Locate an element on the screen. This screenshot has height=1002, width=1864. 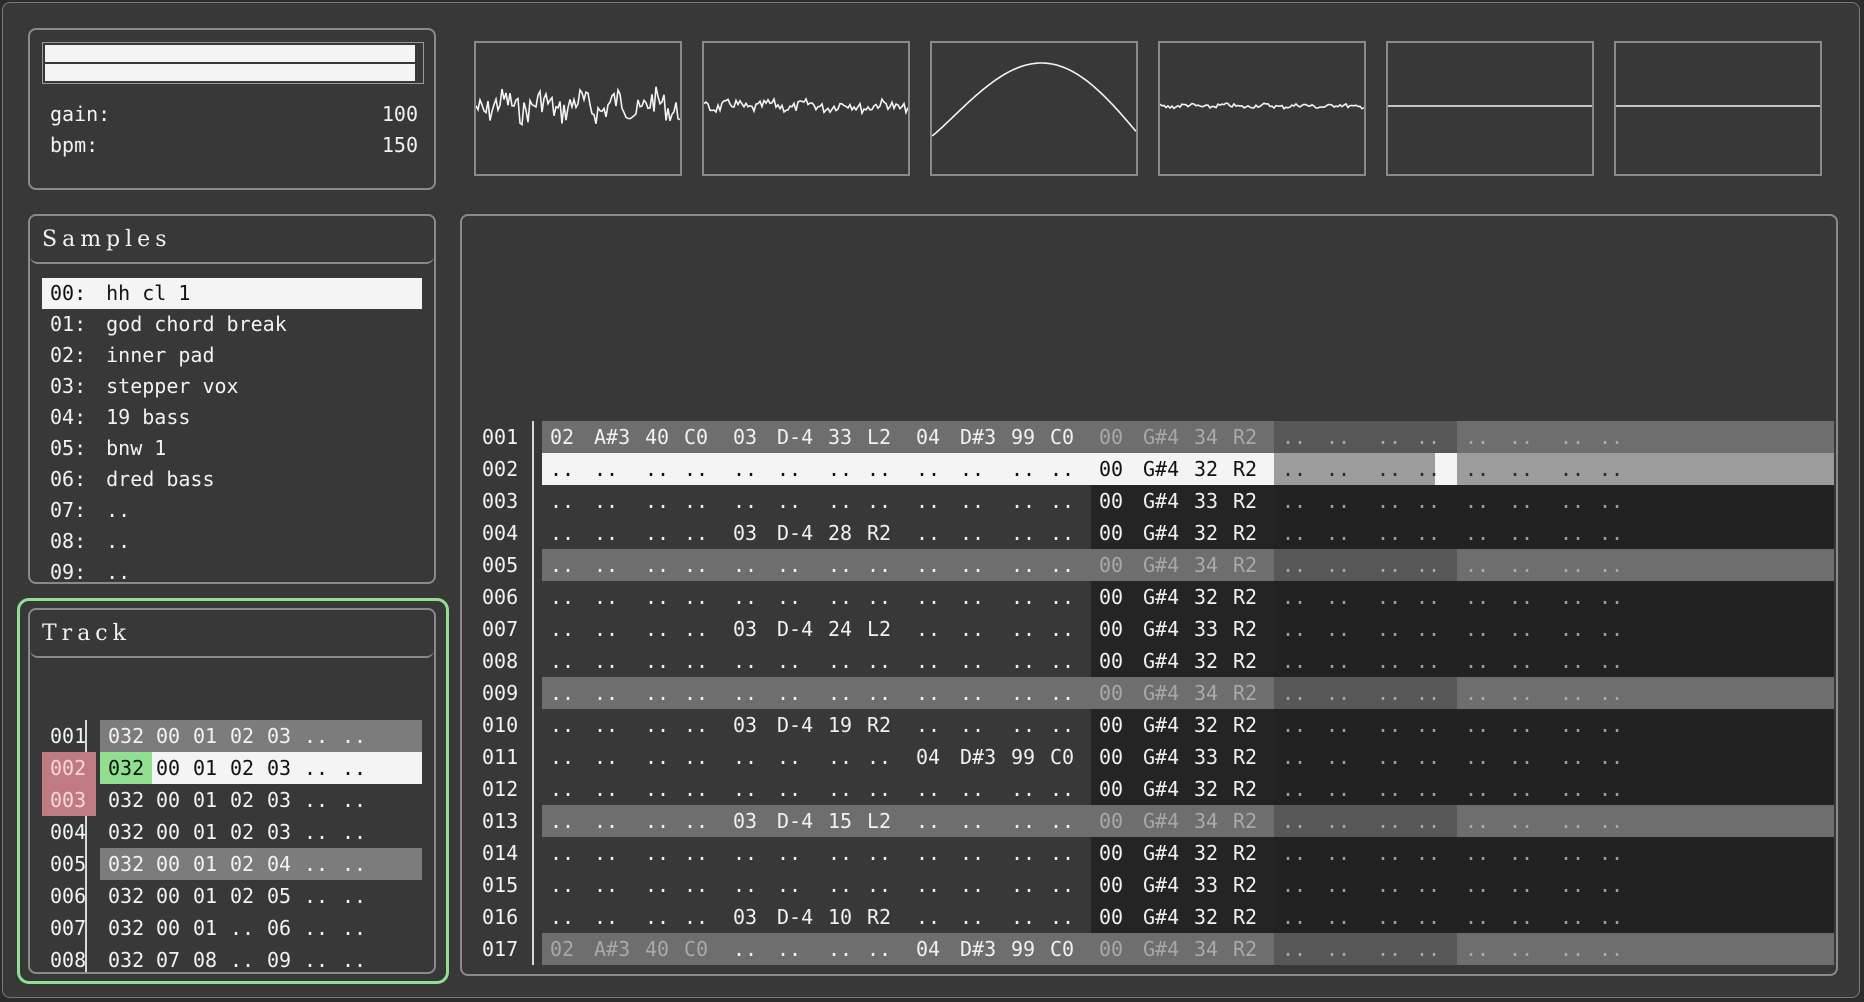
track-cell: 06 is located at coordinates (279, 928).